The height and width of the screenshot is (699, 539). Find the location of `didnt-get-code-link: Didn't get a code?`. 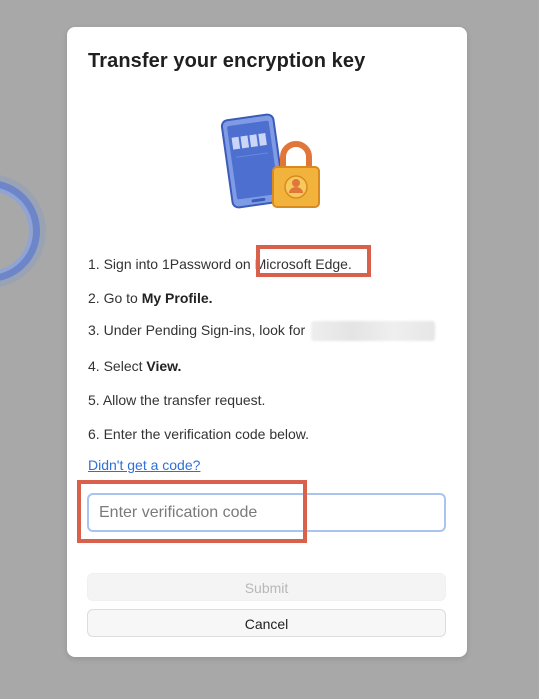

didnt-get-code-link: Didn't get a code? is located at coordinates (144, 465).